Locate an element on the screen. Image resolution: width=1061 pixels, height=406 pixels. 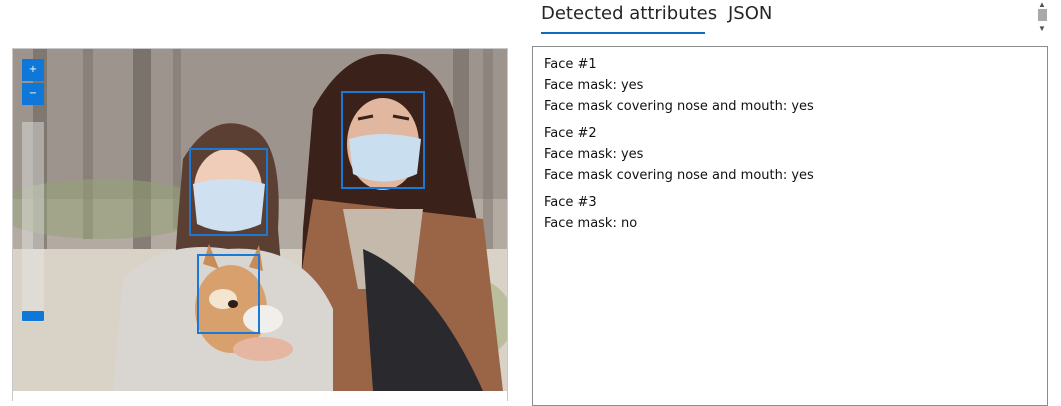
face-result-3: Face #3 Face mask: no is located at coordinates (590, 213).